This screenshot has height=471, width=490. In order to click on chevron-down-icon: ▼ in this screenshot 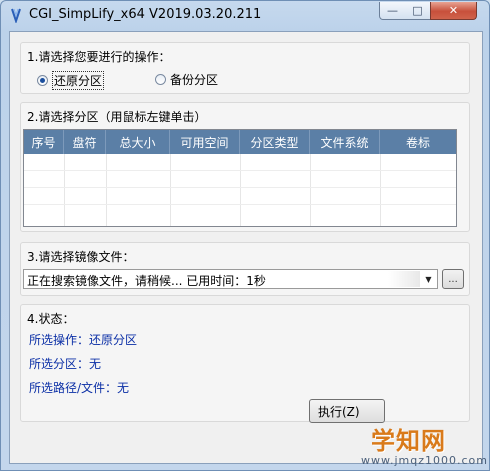, I will do `click(428, 279)`.